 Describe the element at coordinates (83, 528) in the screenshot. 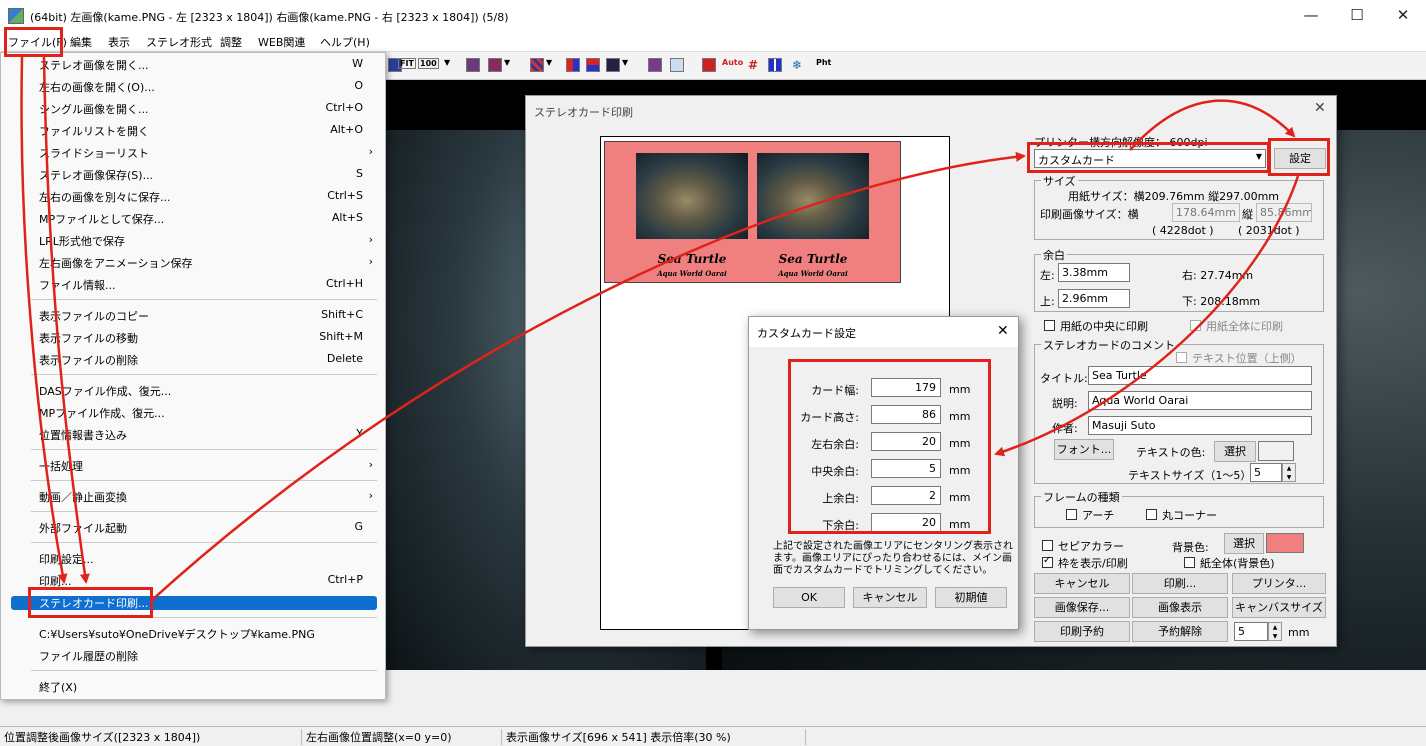

I see `menu-external-launch: 外部ファイル起動` at that location.